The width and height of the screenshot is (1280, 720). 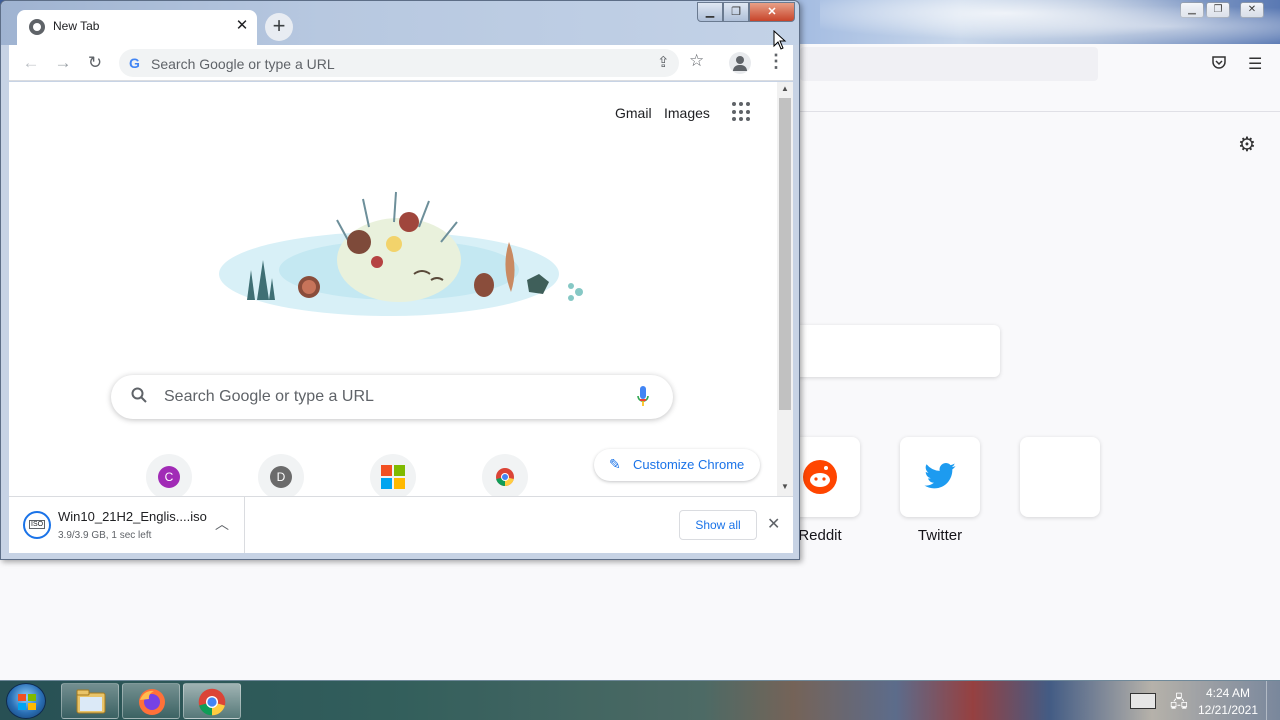 I want to click on omnibox-placeholder: Search Google or type a URL, so click(x=243, y=64).